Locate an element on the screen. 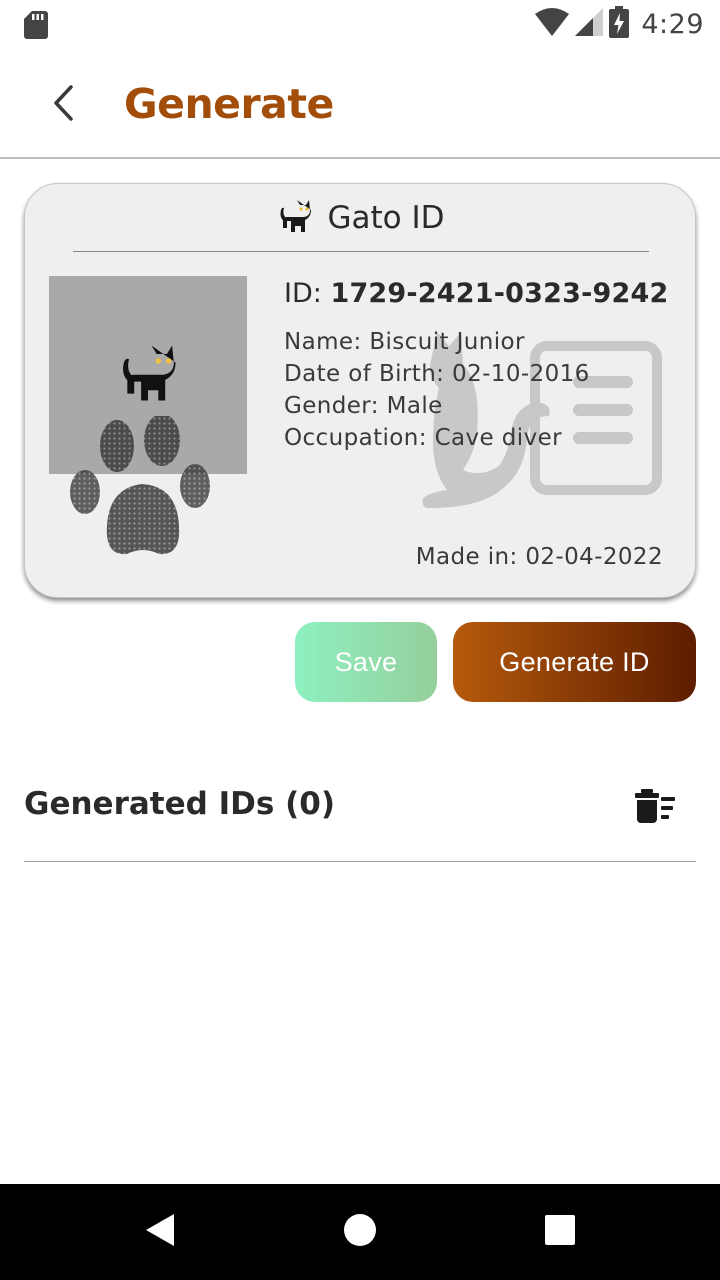 Image resolution: width=720 pixels, height=1280 pixels. page-title: Generate is located at coordinates (229, 104).